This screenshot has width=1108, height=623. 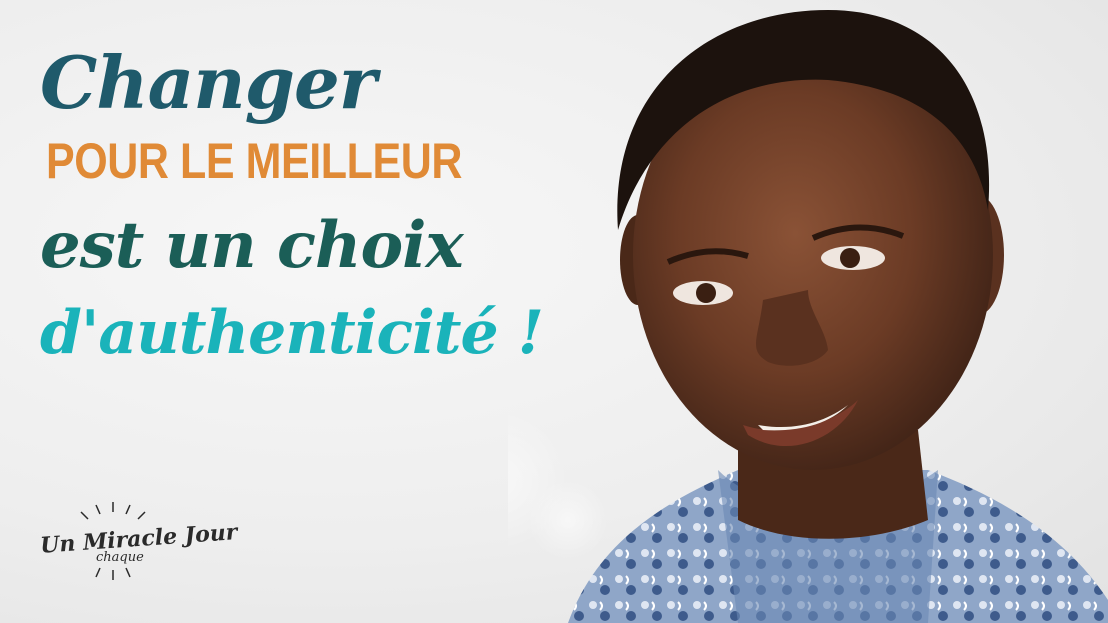 I want to click on brand-logo: Un Miracle Jour chaque, so click(x=138, y=542).